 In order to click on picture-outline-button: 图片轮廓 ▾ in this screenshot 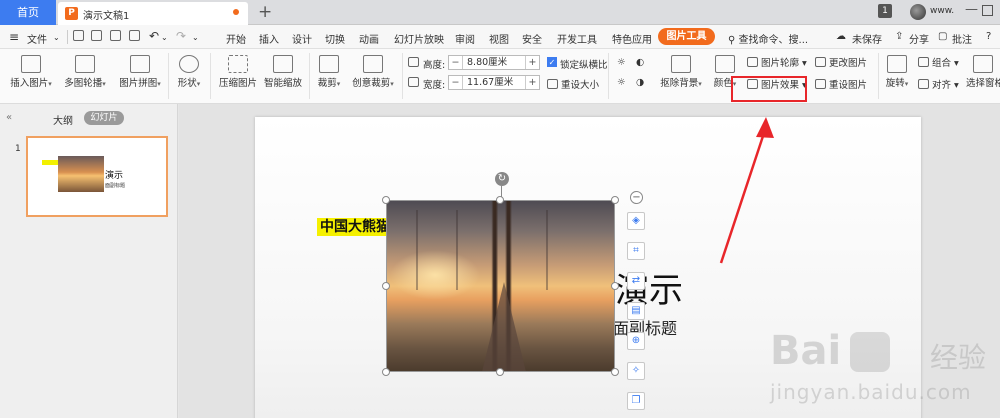, I will do `click(777, 62)`.